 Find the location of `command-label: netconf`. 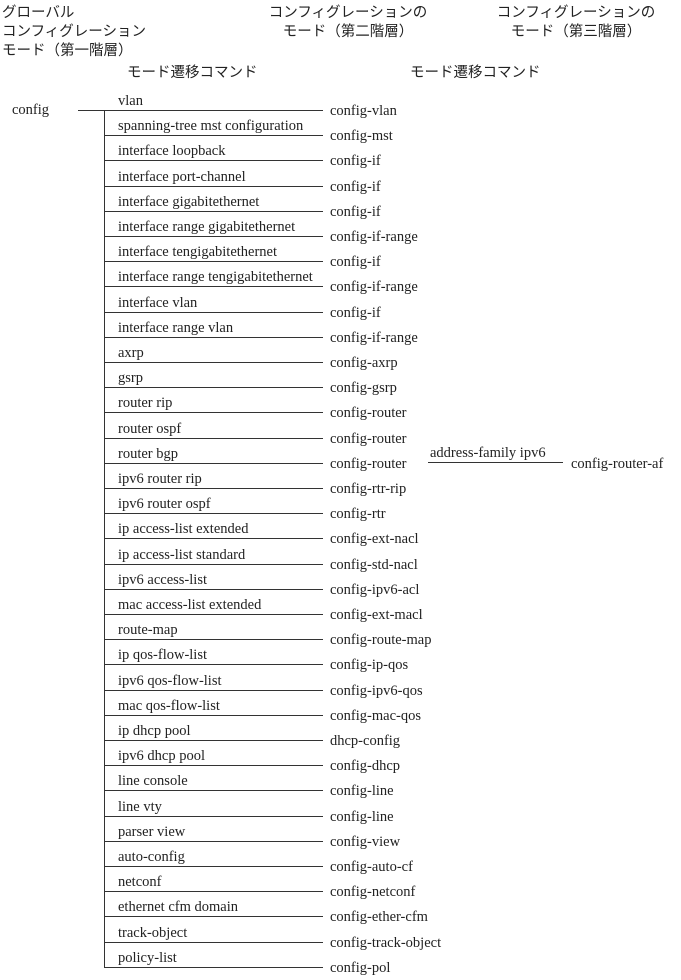

command-label: netconf is located at coordinates (140, 882).